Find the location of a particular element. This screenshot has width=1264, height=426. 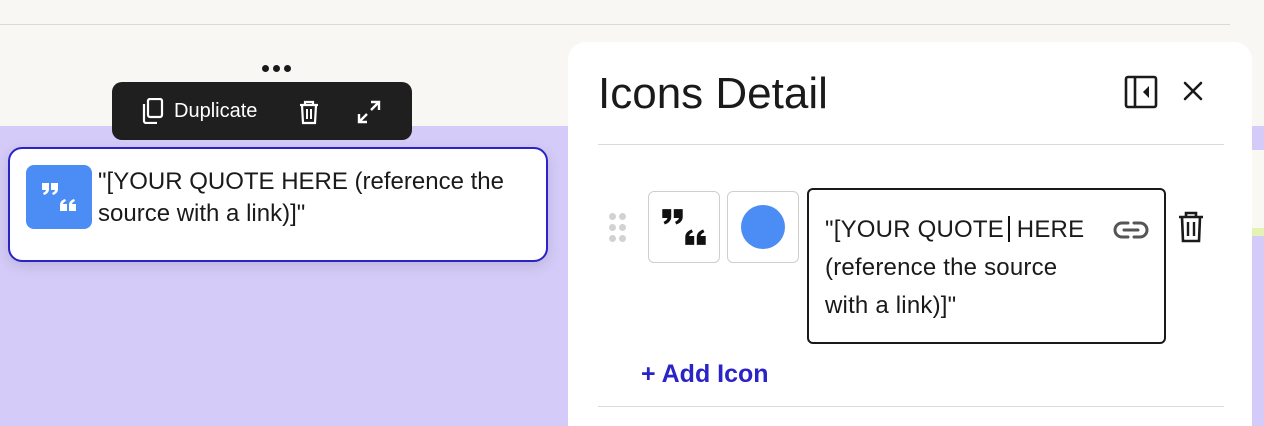

delete-block-button is located at coordinates (309, 112).